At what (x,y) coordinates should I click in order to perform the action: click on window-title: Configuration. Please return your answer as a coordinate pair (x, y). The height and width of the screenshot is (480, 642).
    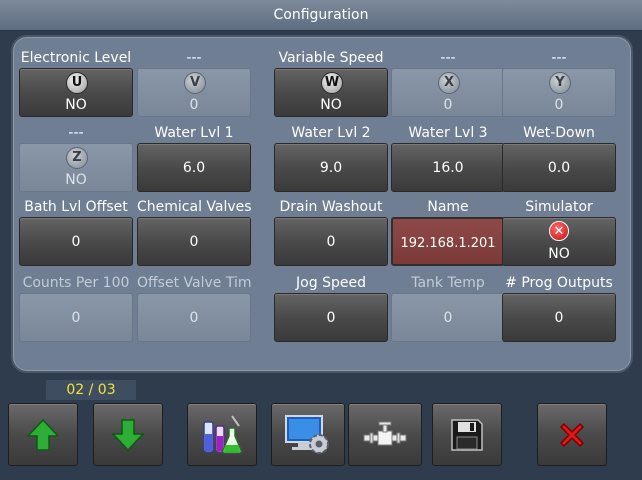
    Looking at the image, I should click on (321, 15).